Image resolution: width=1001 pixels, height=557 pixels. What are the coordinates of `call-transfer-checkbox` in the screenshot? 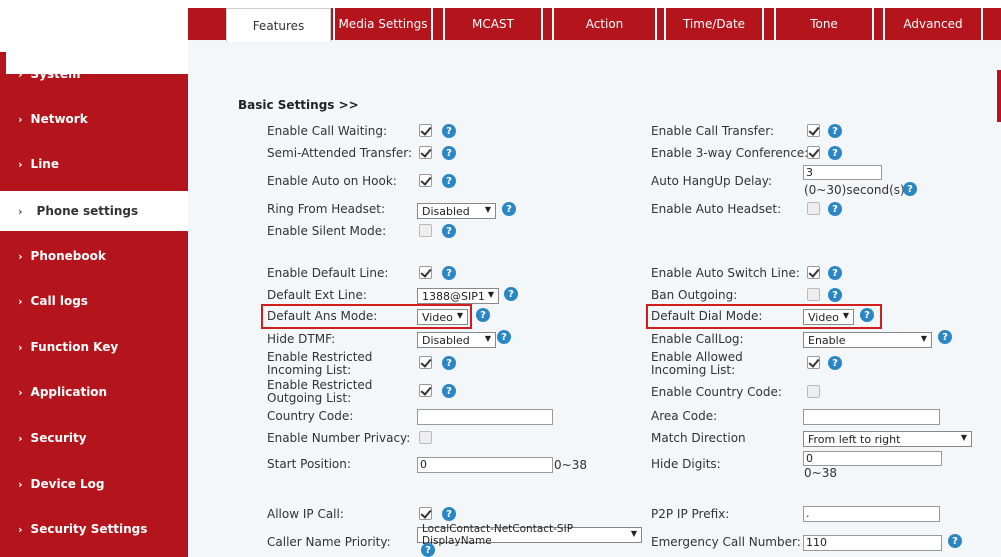 It's located at (813, 130).